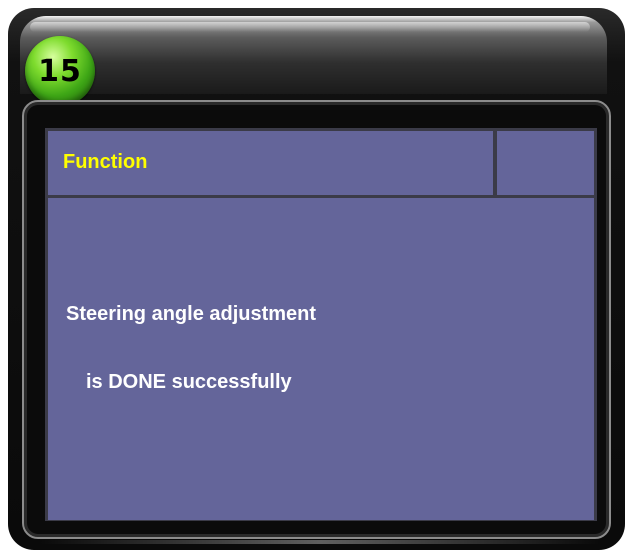 This screenshot has width=633, height=558. Describe the element at coordinates (270, 163) in the screenshot. I see `function-header: Function` at that location.